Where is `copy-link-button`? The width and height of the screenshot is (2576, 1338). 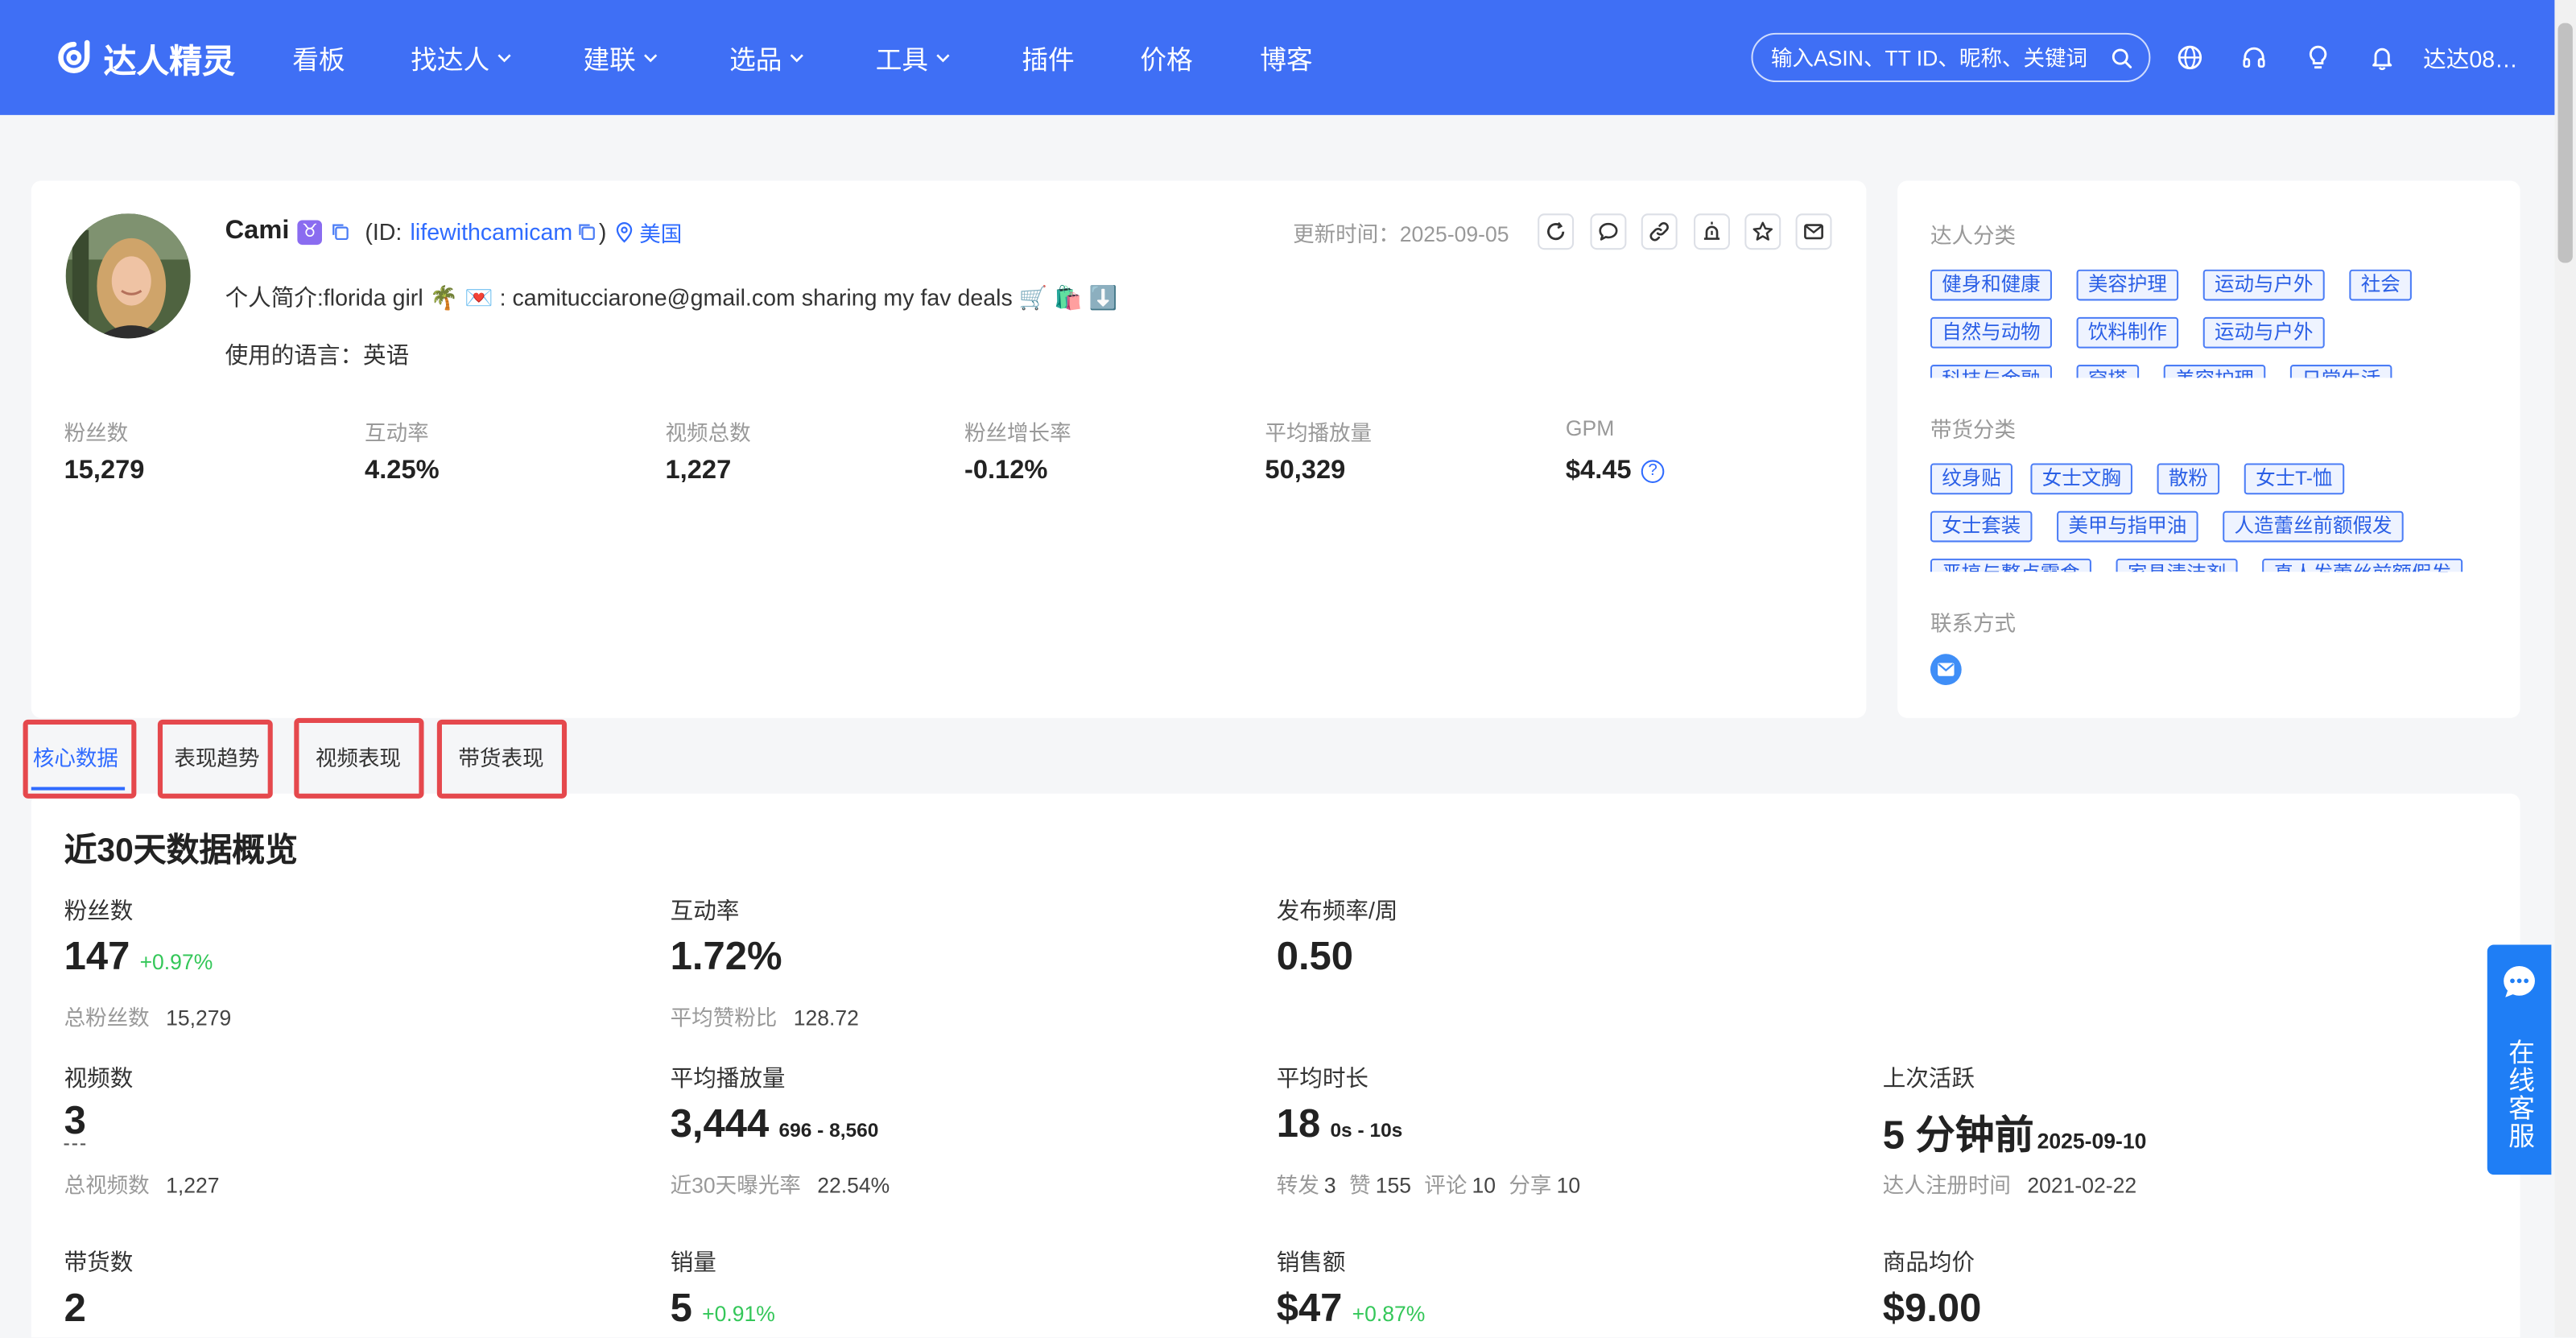 copy-link-button is located at coordinates (1659, 232).